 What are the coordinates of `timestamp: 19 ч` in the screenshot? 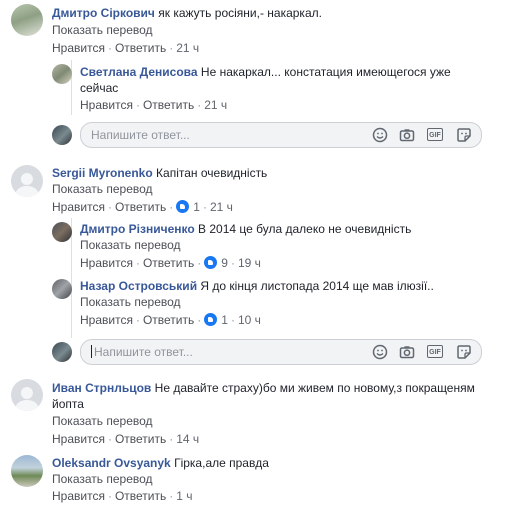 It's located at (249, 263).